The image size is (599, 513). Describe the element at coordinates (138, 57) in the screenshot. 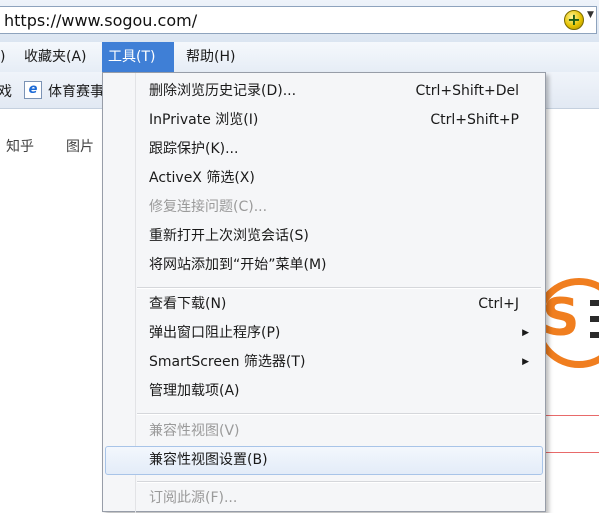

I see `menu-tools: 工具(T)` at that location.